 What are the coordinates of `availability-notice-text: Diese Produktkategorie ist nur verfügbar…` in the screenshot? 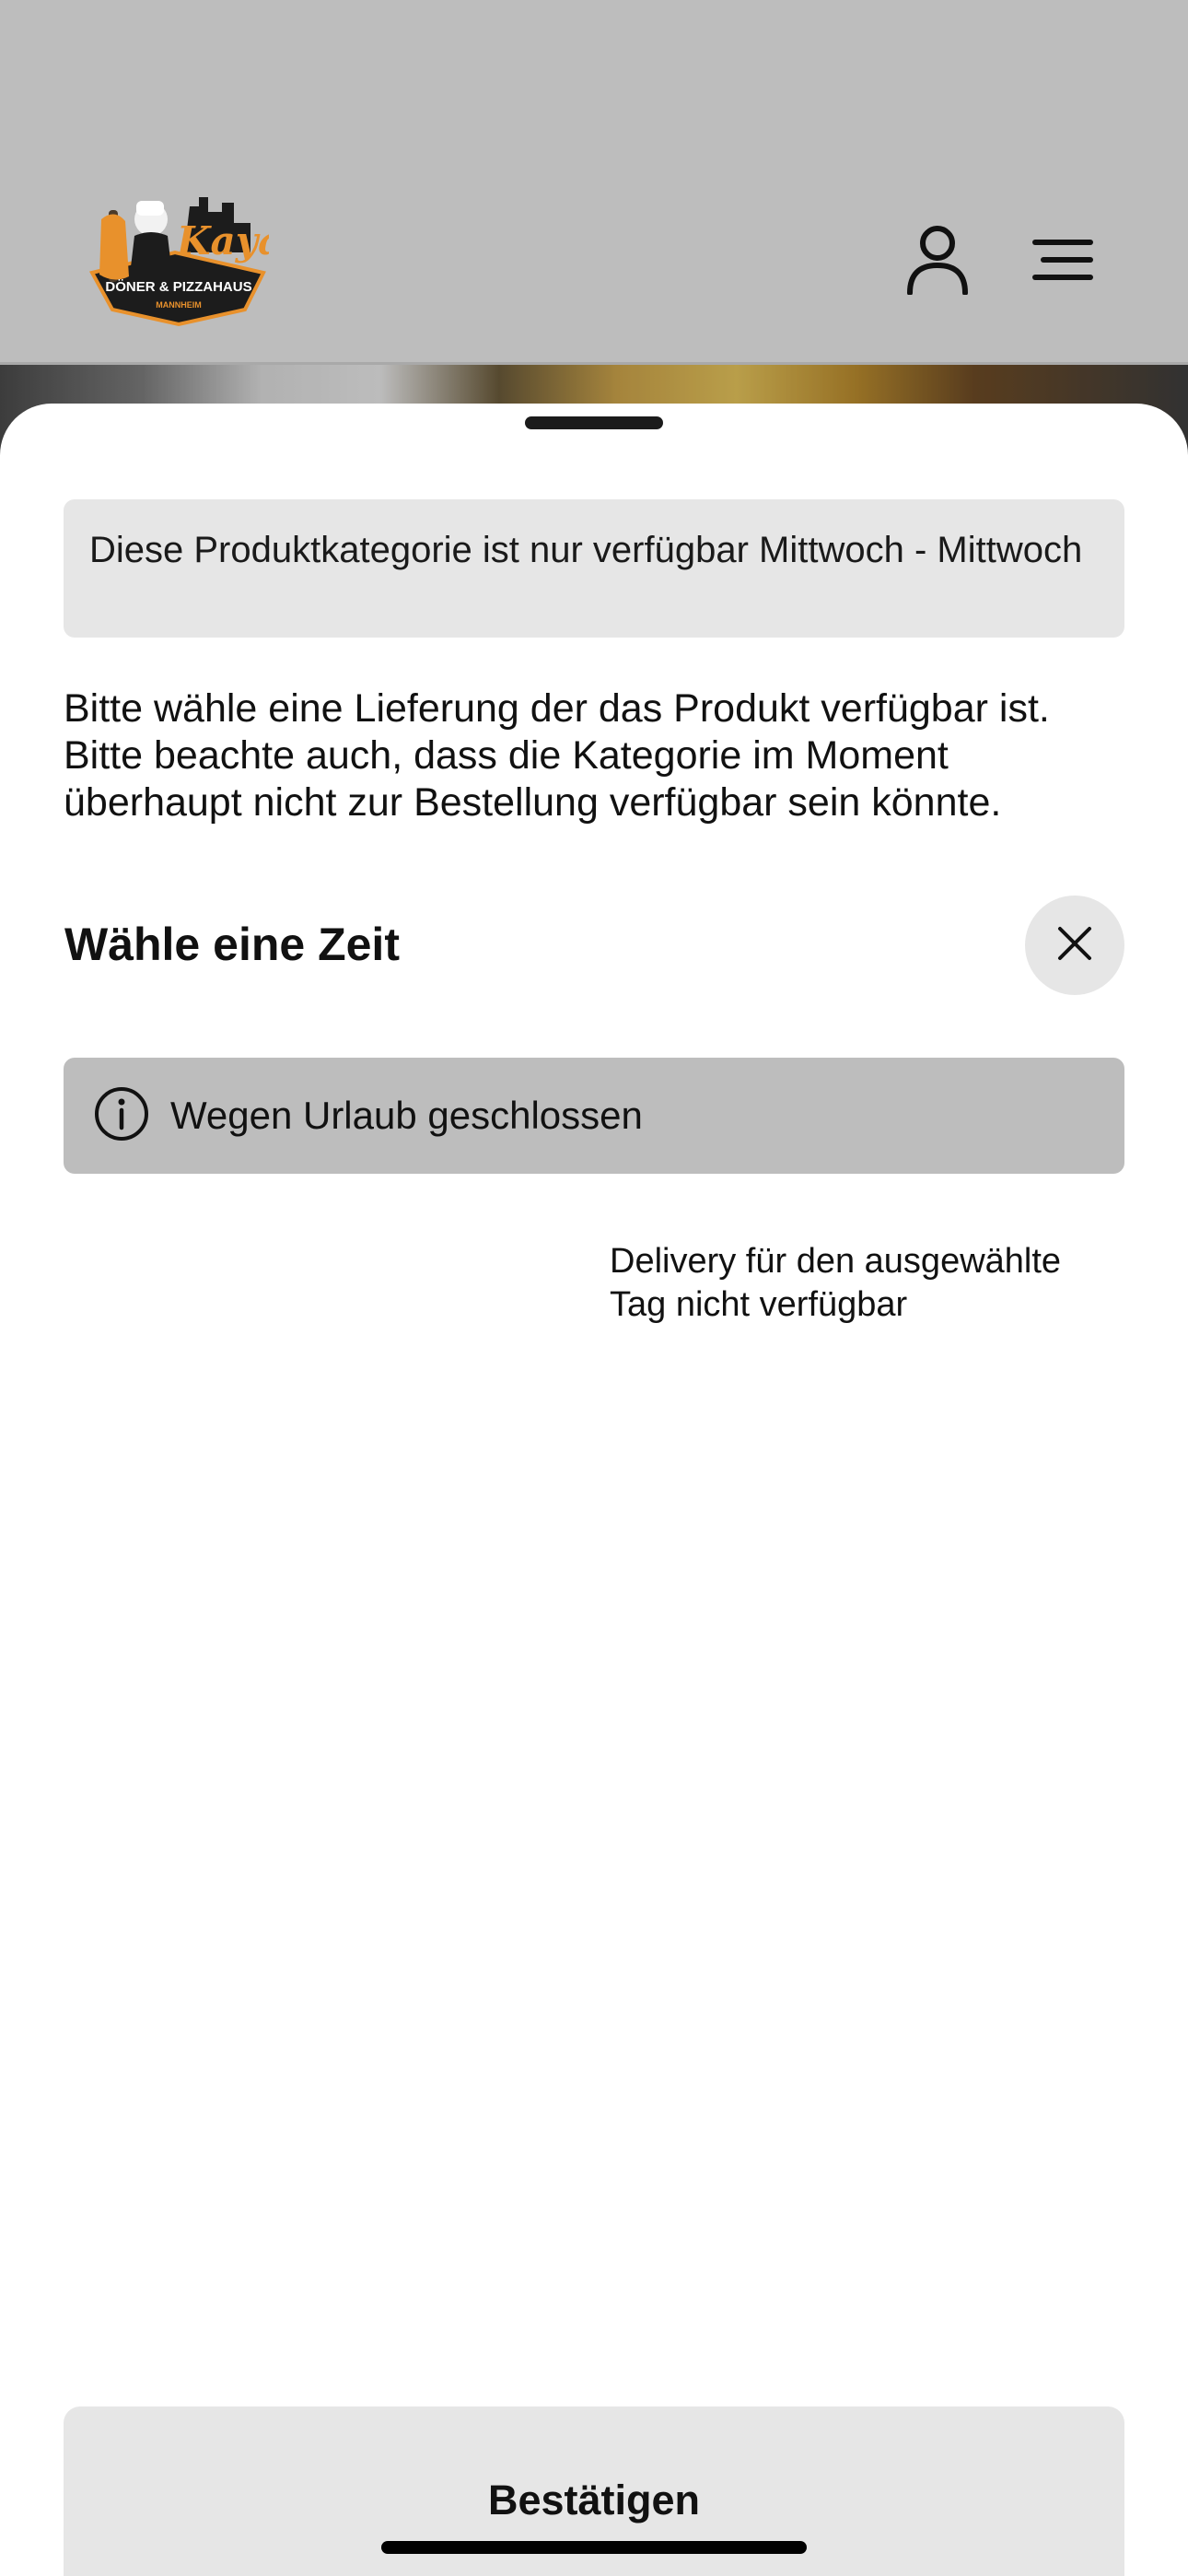 It's located at (586, 550).